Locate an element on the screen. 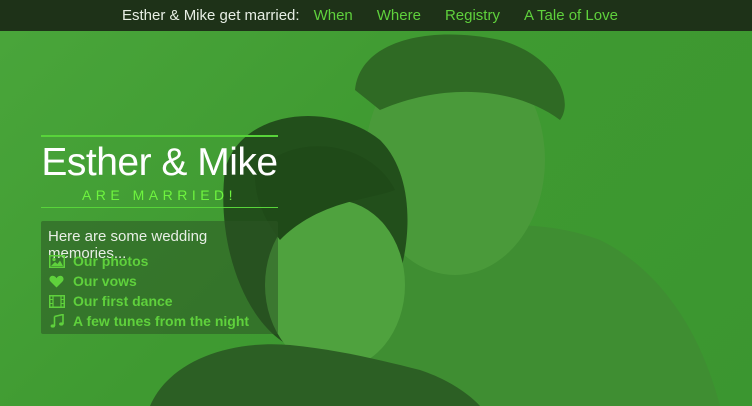 This screenshot has width=752, height=406. hero-title-block: Esther & Mike ARE MARRIED! is located at coordinates (159, 171).